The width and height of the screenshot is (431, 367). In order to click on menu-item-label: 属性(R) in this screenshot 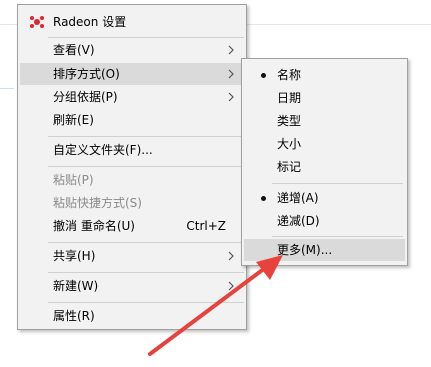, I will do `click(74, 316)`.